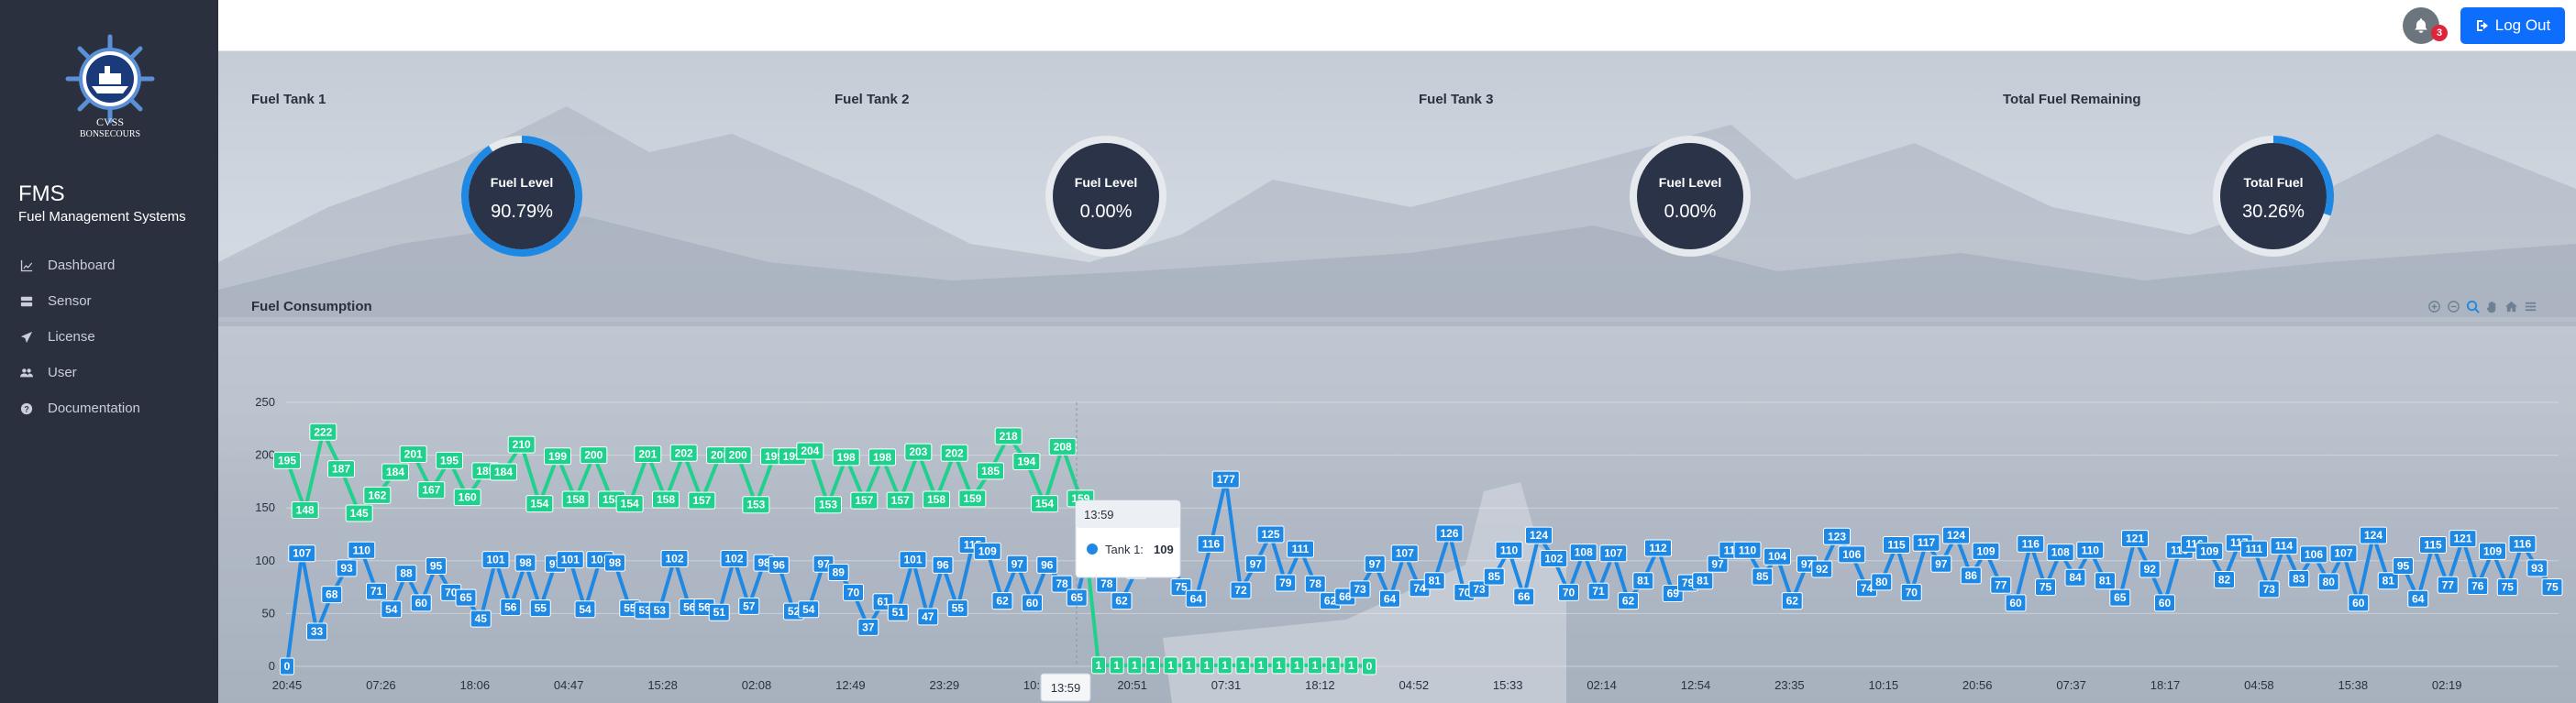 The width and height of the screenshot is (2576, 703). What do you see at coordinates (2259, 685) in the screenshot?
I see `x-tick-label: 04:58` at bounding box center [2259, 685].